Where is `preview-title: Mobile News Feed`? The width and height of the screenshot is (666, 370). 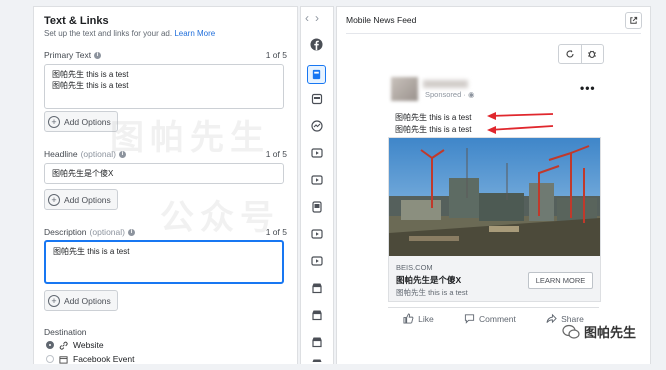 preview-title: Mobile News Feed is located at coordinates (381, 20).